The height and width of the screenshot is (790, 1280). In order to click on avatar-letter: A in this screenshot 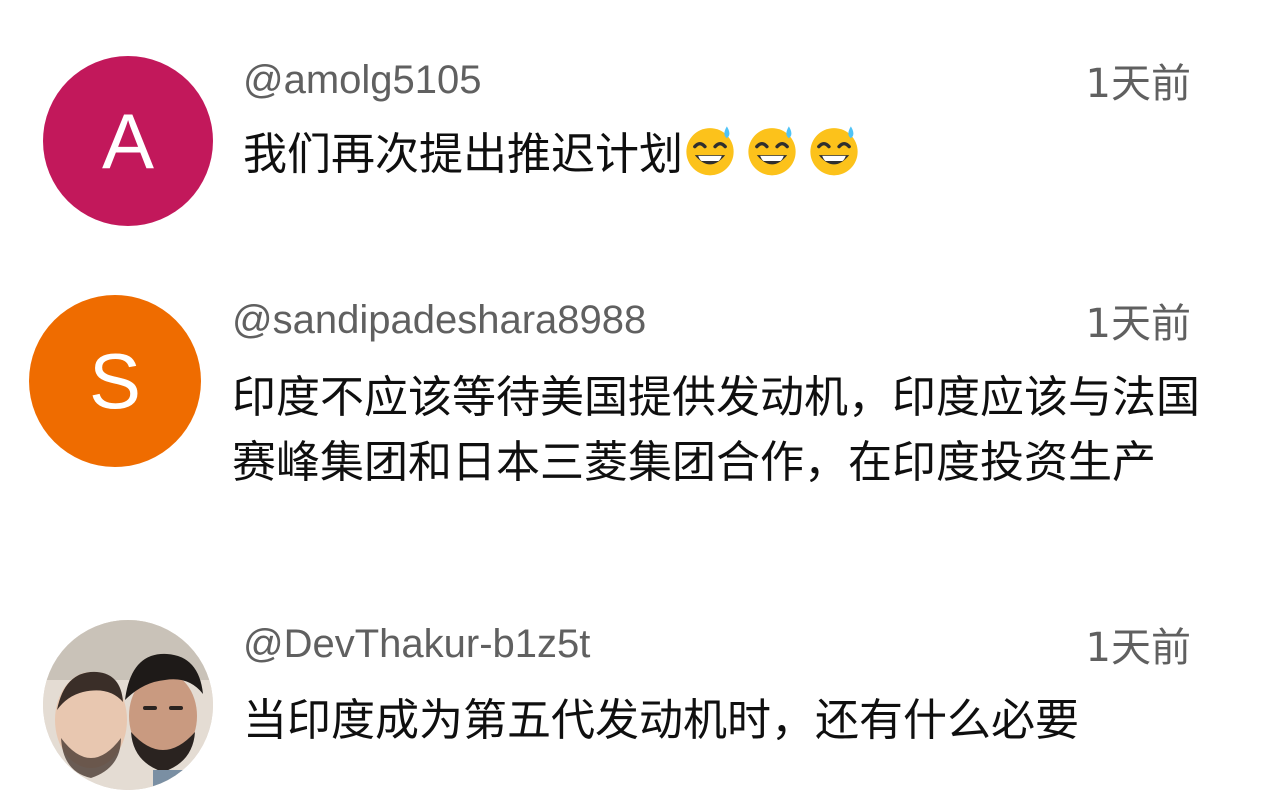, I will do `click(128, 141)`.